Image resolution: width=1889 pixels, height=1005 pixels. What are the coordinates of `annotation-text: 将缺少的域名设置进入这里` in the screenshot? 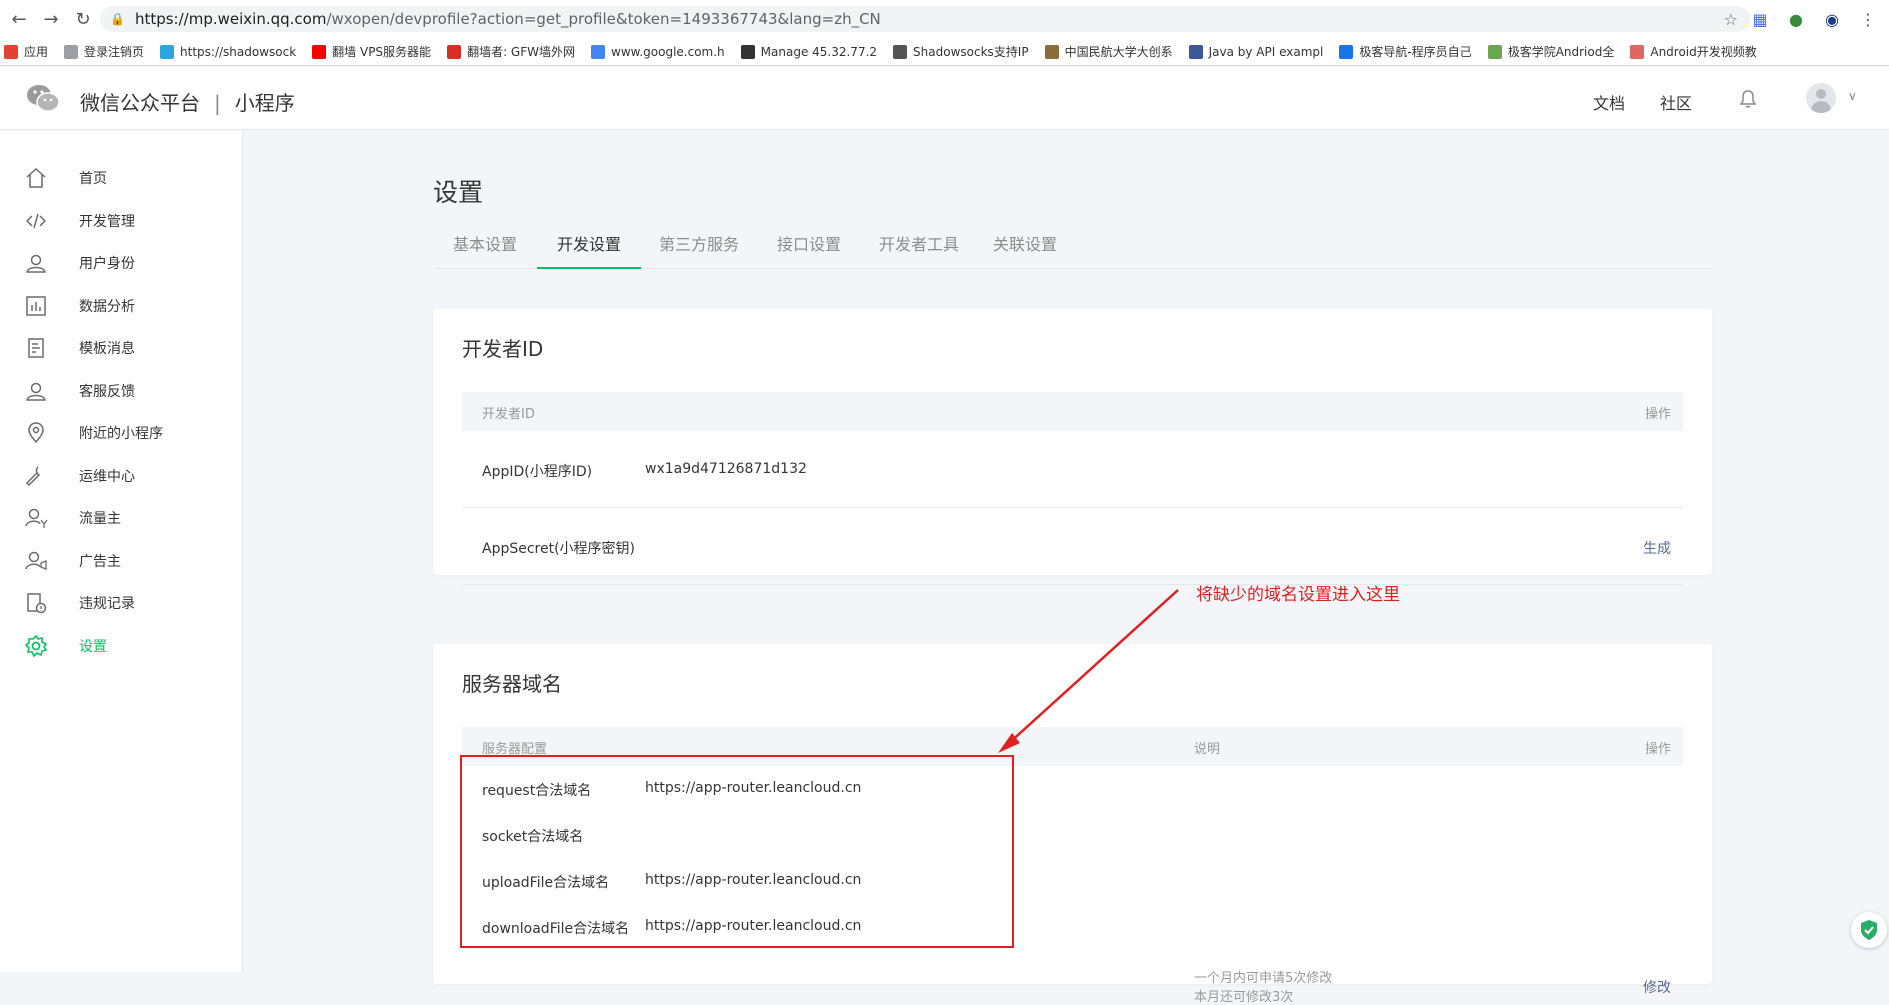 It's located at (1298, 595).